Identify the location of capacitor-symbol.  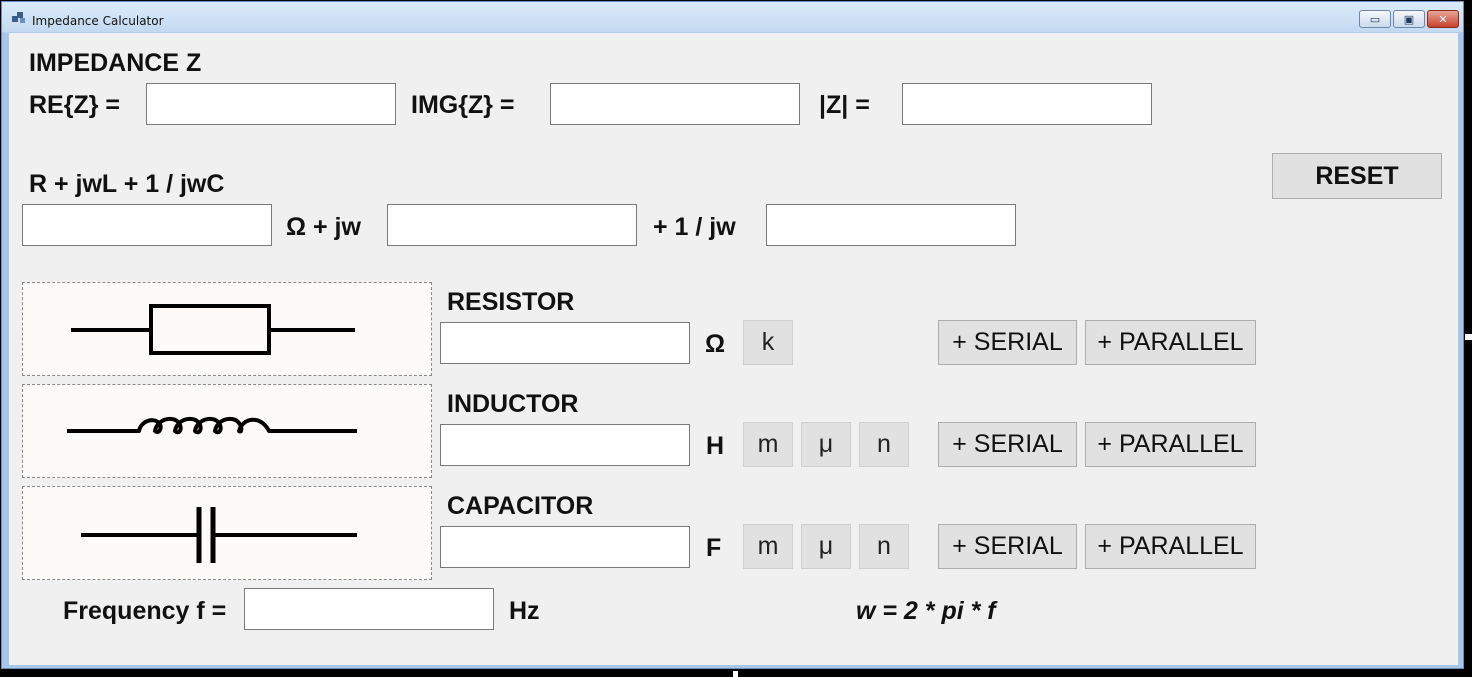
(227, 533).